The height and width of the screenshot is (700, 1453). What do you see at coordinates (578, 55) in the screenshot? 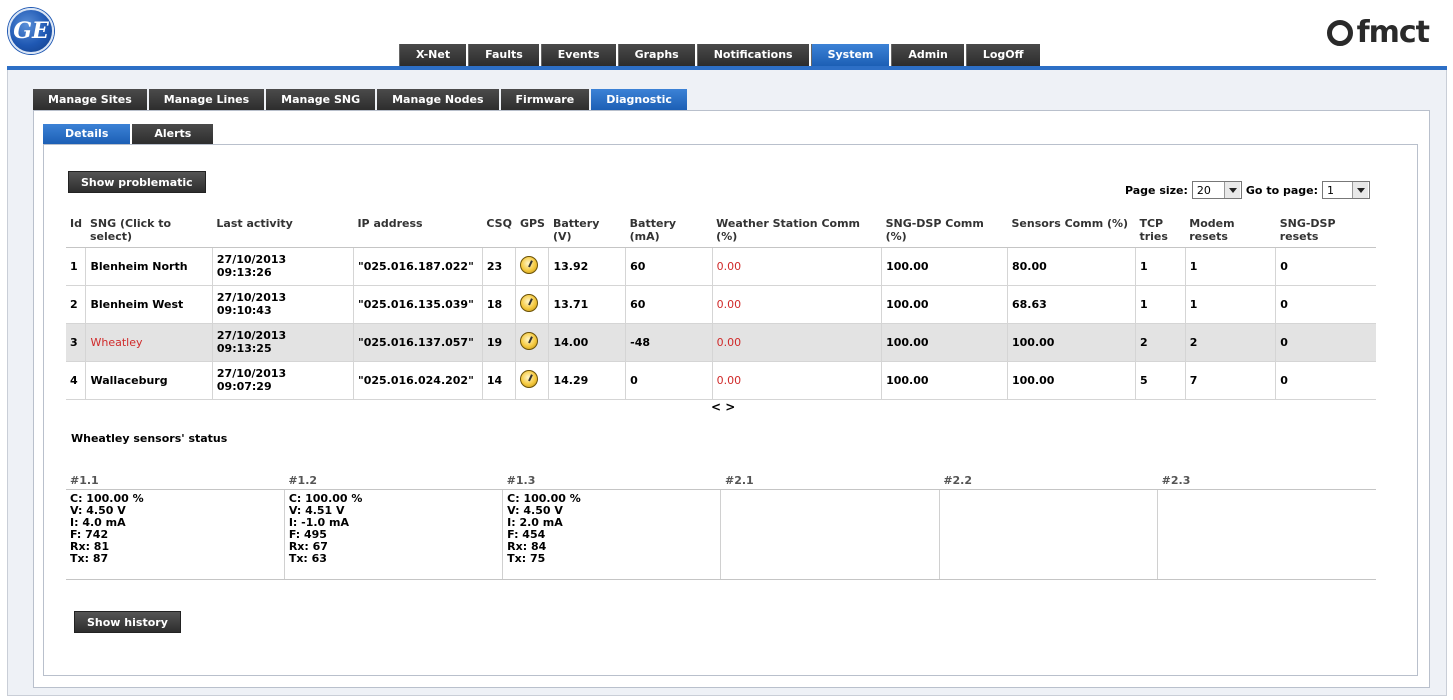
I see `tab-events: Events` at bounding box center [578, 55].